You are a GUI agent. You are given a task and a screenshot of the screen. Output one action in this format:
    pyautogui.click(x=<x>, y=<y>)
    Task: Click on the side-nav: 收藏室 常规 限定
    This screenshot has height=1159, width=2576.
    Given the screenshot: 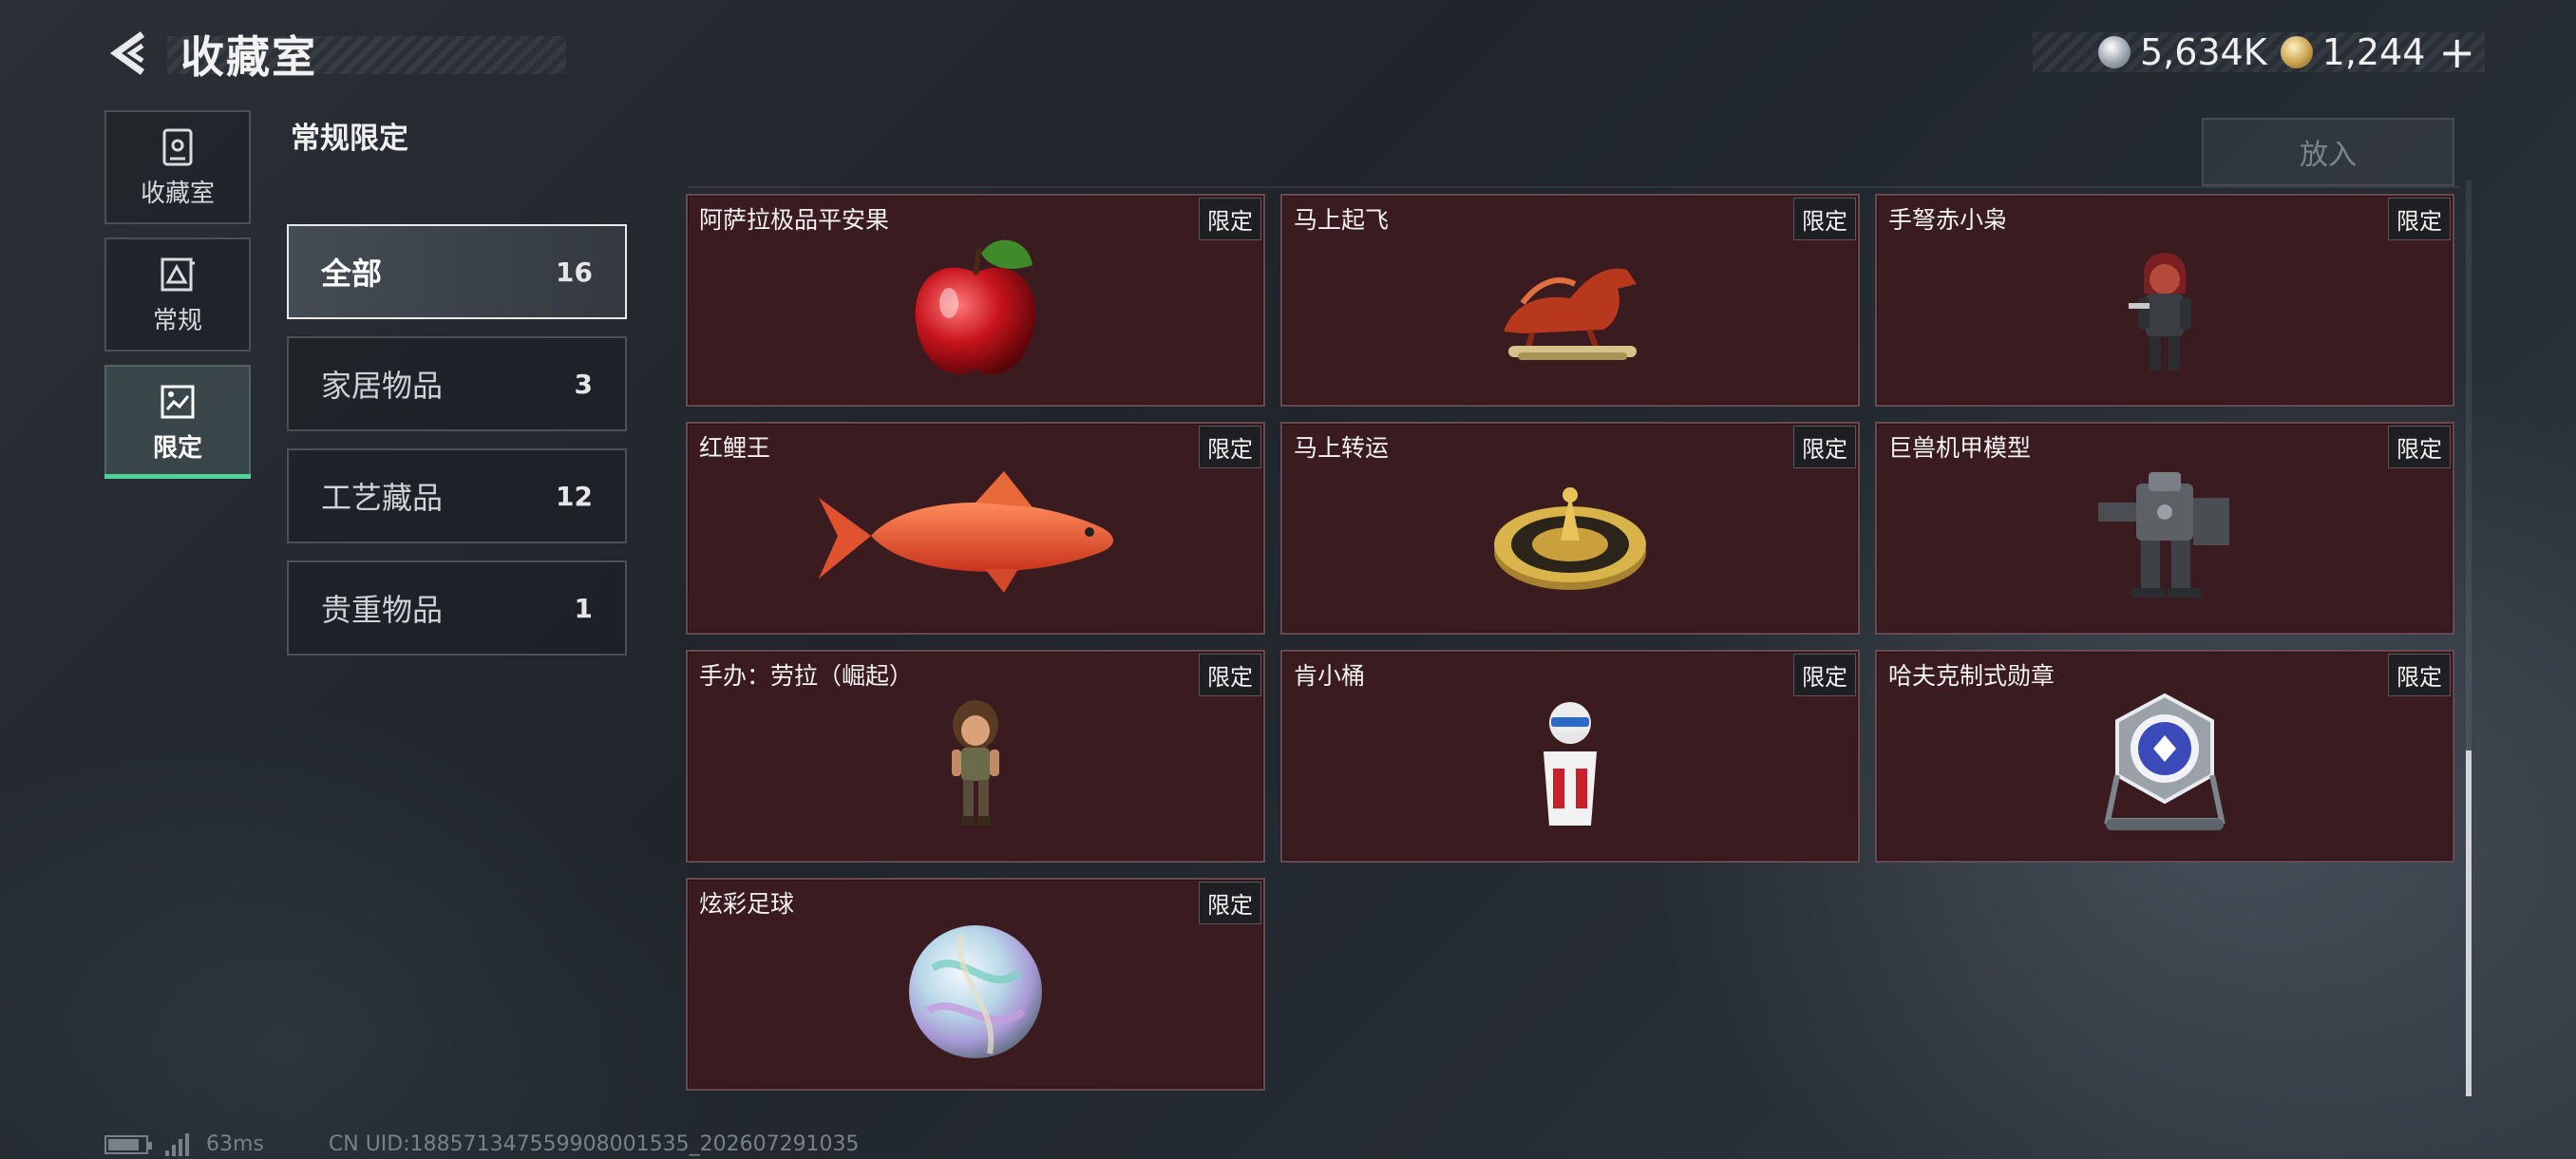 What is the action you would take?
    pyautogui.click(x=178, y=301)
    